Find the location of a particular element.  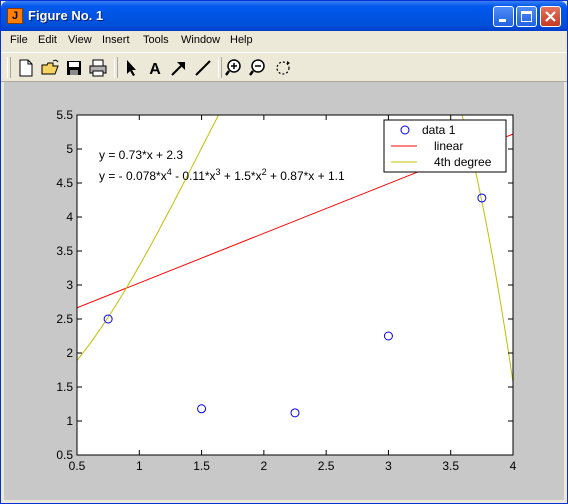

x-tick-label: 4 is located at coordinates (513, 466).